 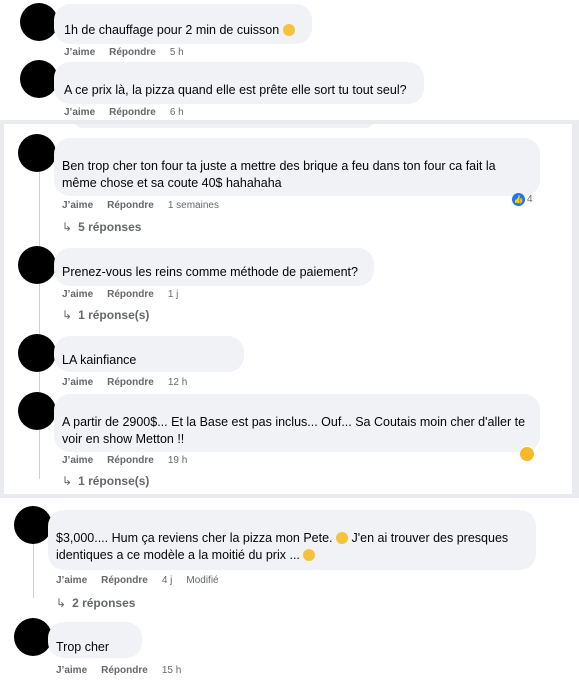 What do you see at coordinates (95, 603) in the screenshot?
I see `view-replies-link: ↳ 2 réponses` at bounding box center [95, 603].